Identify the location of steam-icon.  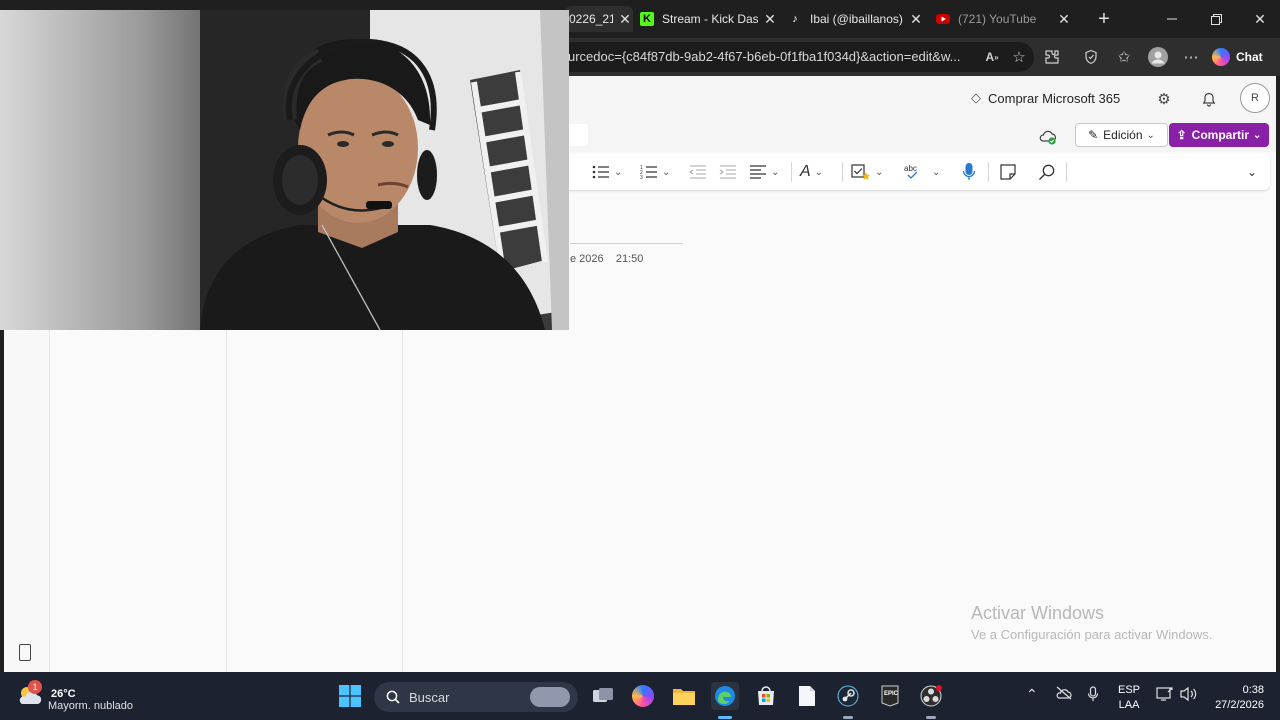
(848, 696).